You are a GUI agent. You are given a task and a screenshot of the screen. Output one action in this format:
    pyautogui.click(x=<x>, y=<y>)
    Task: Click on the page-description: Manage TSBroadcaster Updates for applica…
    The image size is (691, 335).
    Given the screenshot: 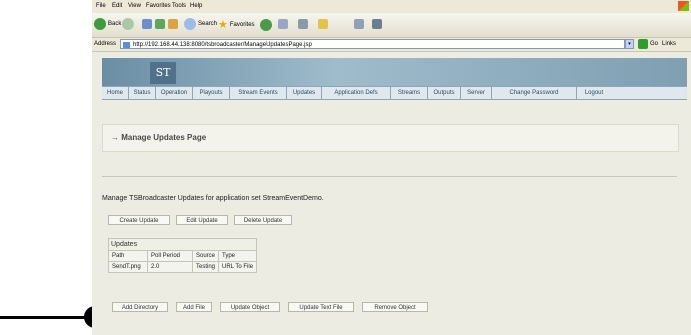 What is the action you would take?
    pyautogui.click(x=213, y=198)
    